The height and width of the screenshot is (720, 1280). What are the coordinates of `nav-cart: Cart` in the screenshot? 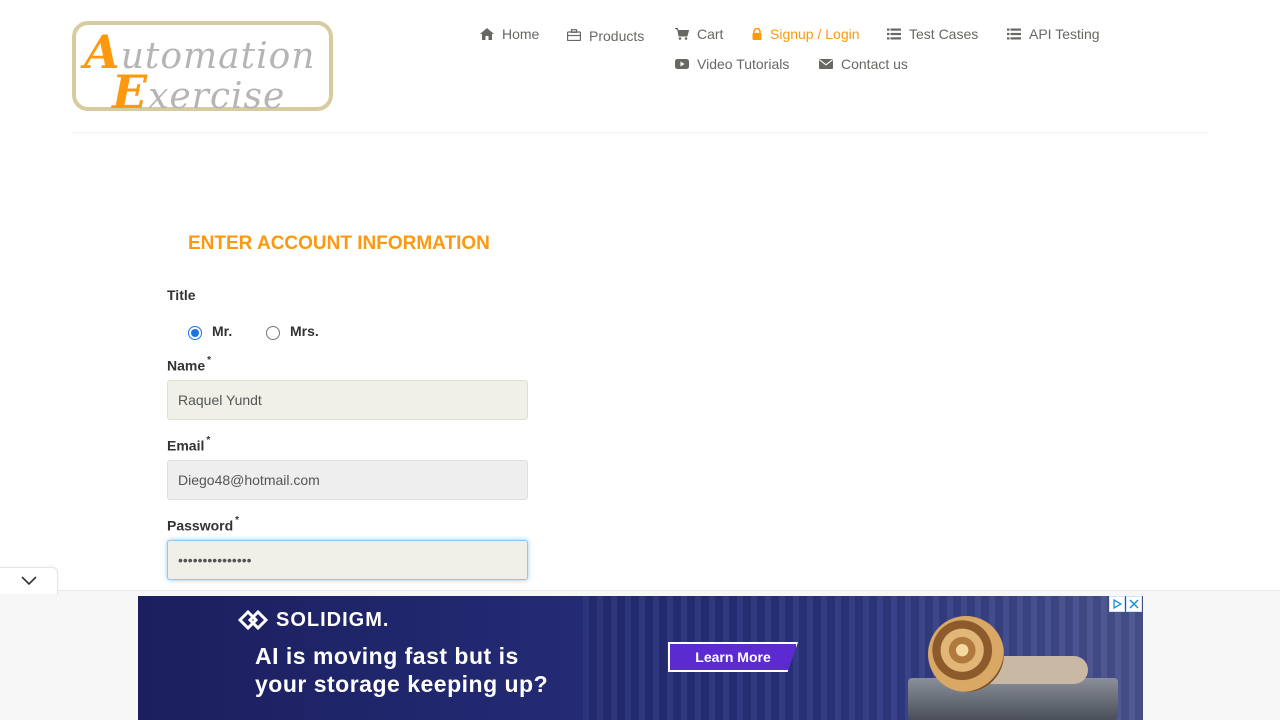 It's located at (699, 34).